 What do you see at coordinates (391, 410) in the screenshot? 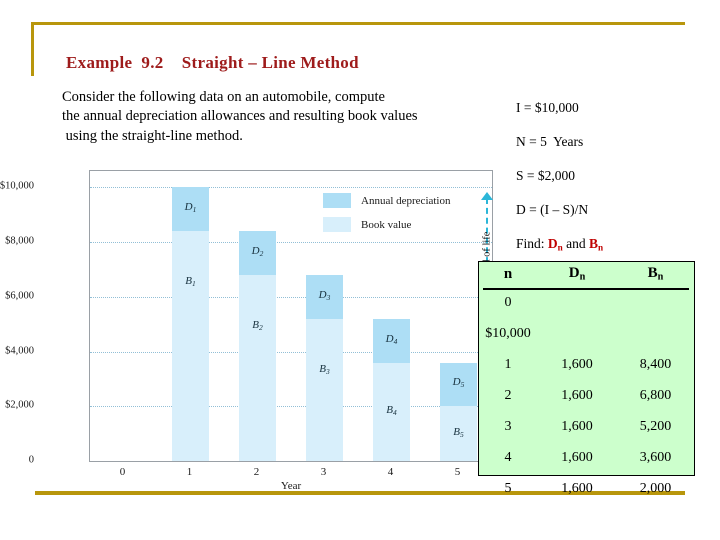
I see `bar-label-book-value: B4` at bounding box center [391, 410].